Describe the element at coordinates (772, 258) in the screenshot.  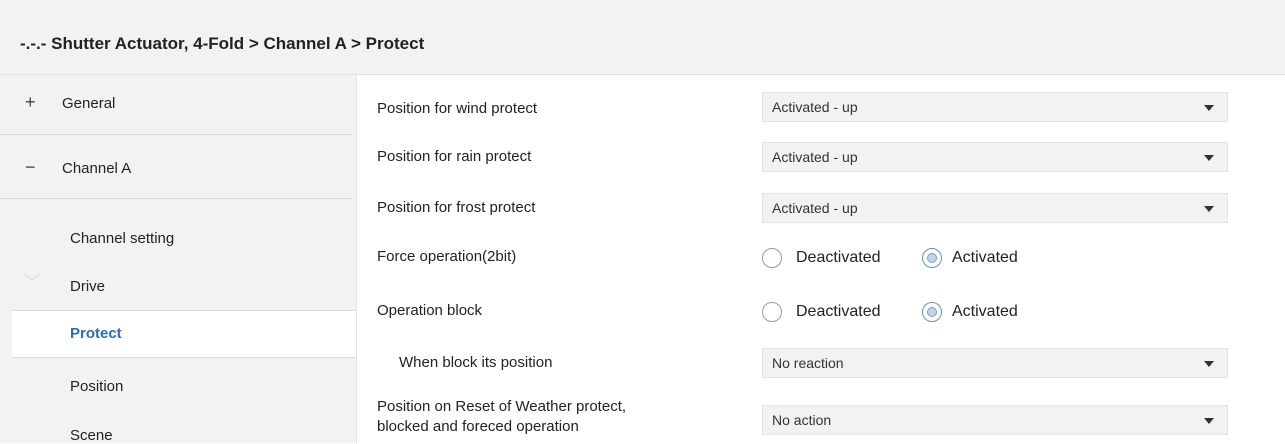
I see `force-deactivated-radio` at that location.